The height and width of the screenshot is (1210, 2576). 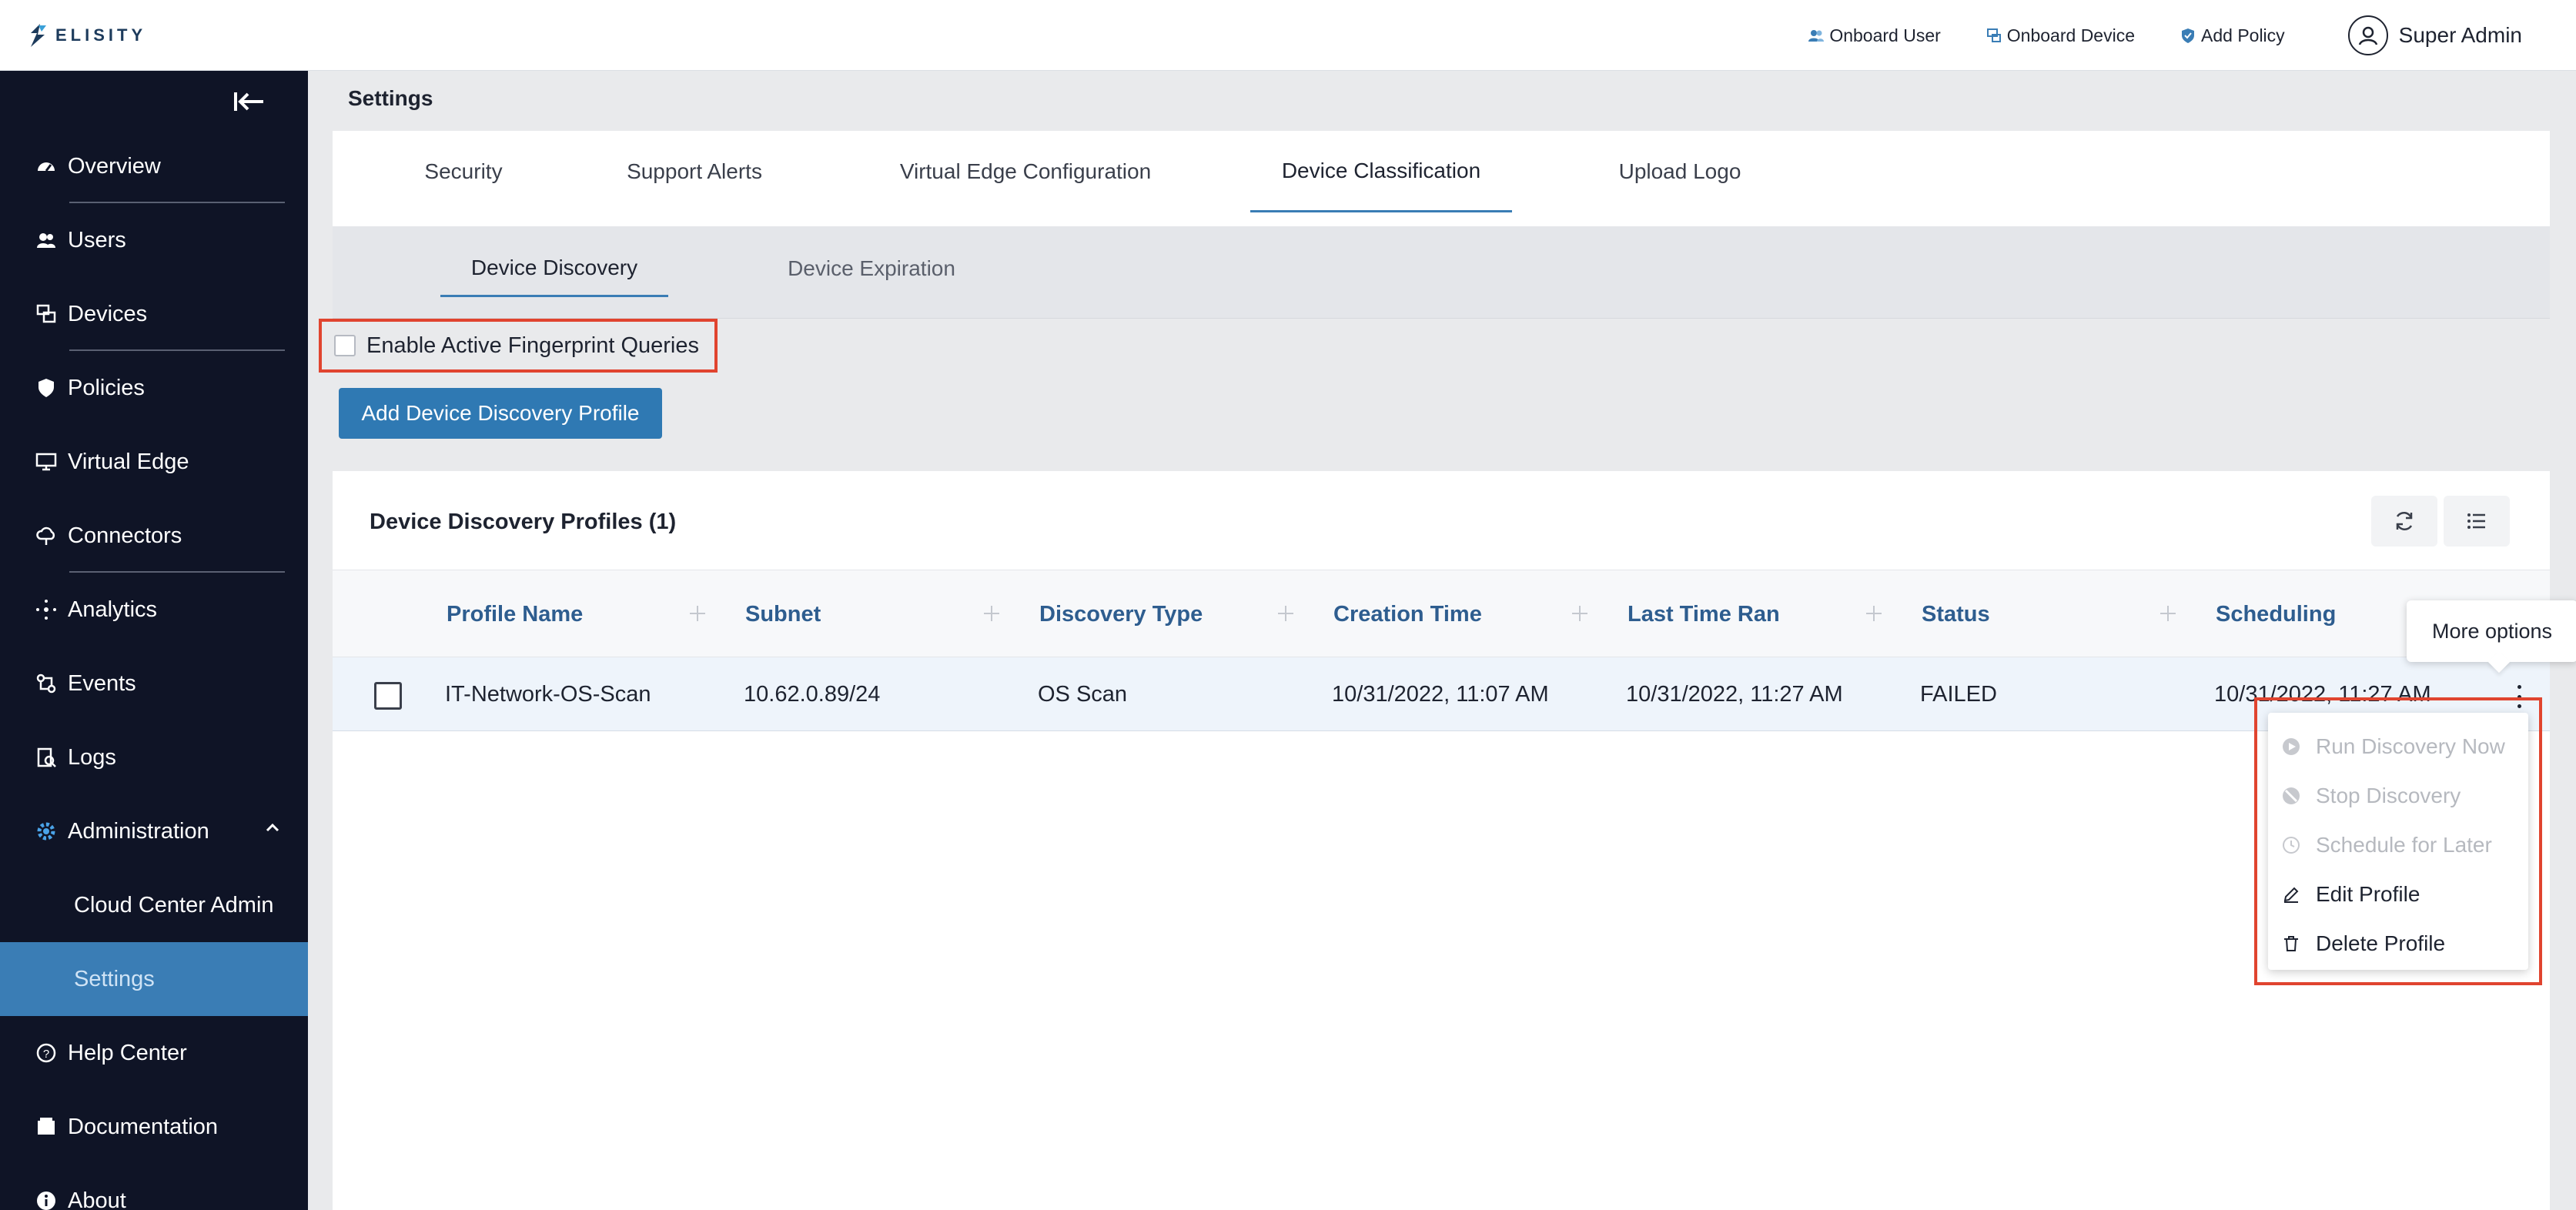 I want to click on sidebar-item-cloud-center-admin: Cloud Center Admin, so click(x=154, y=905).